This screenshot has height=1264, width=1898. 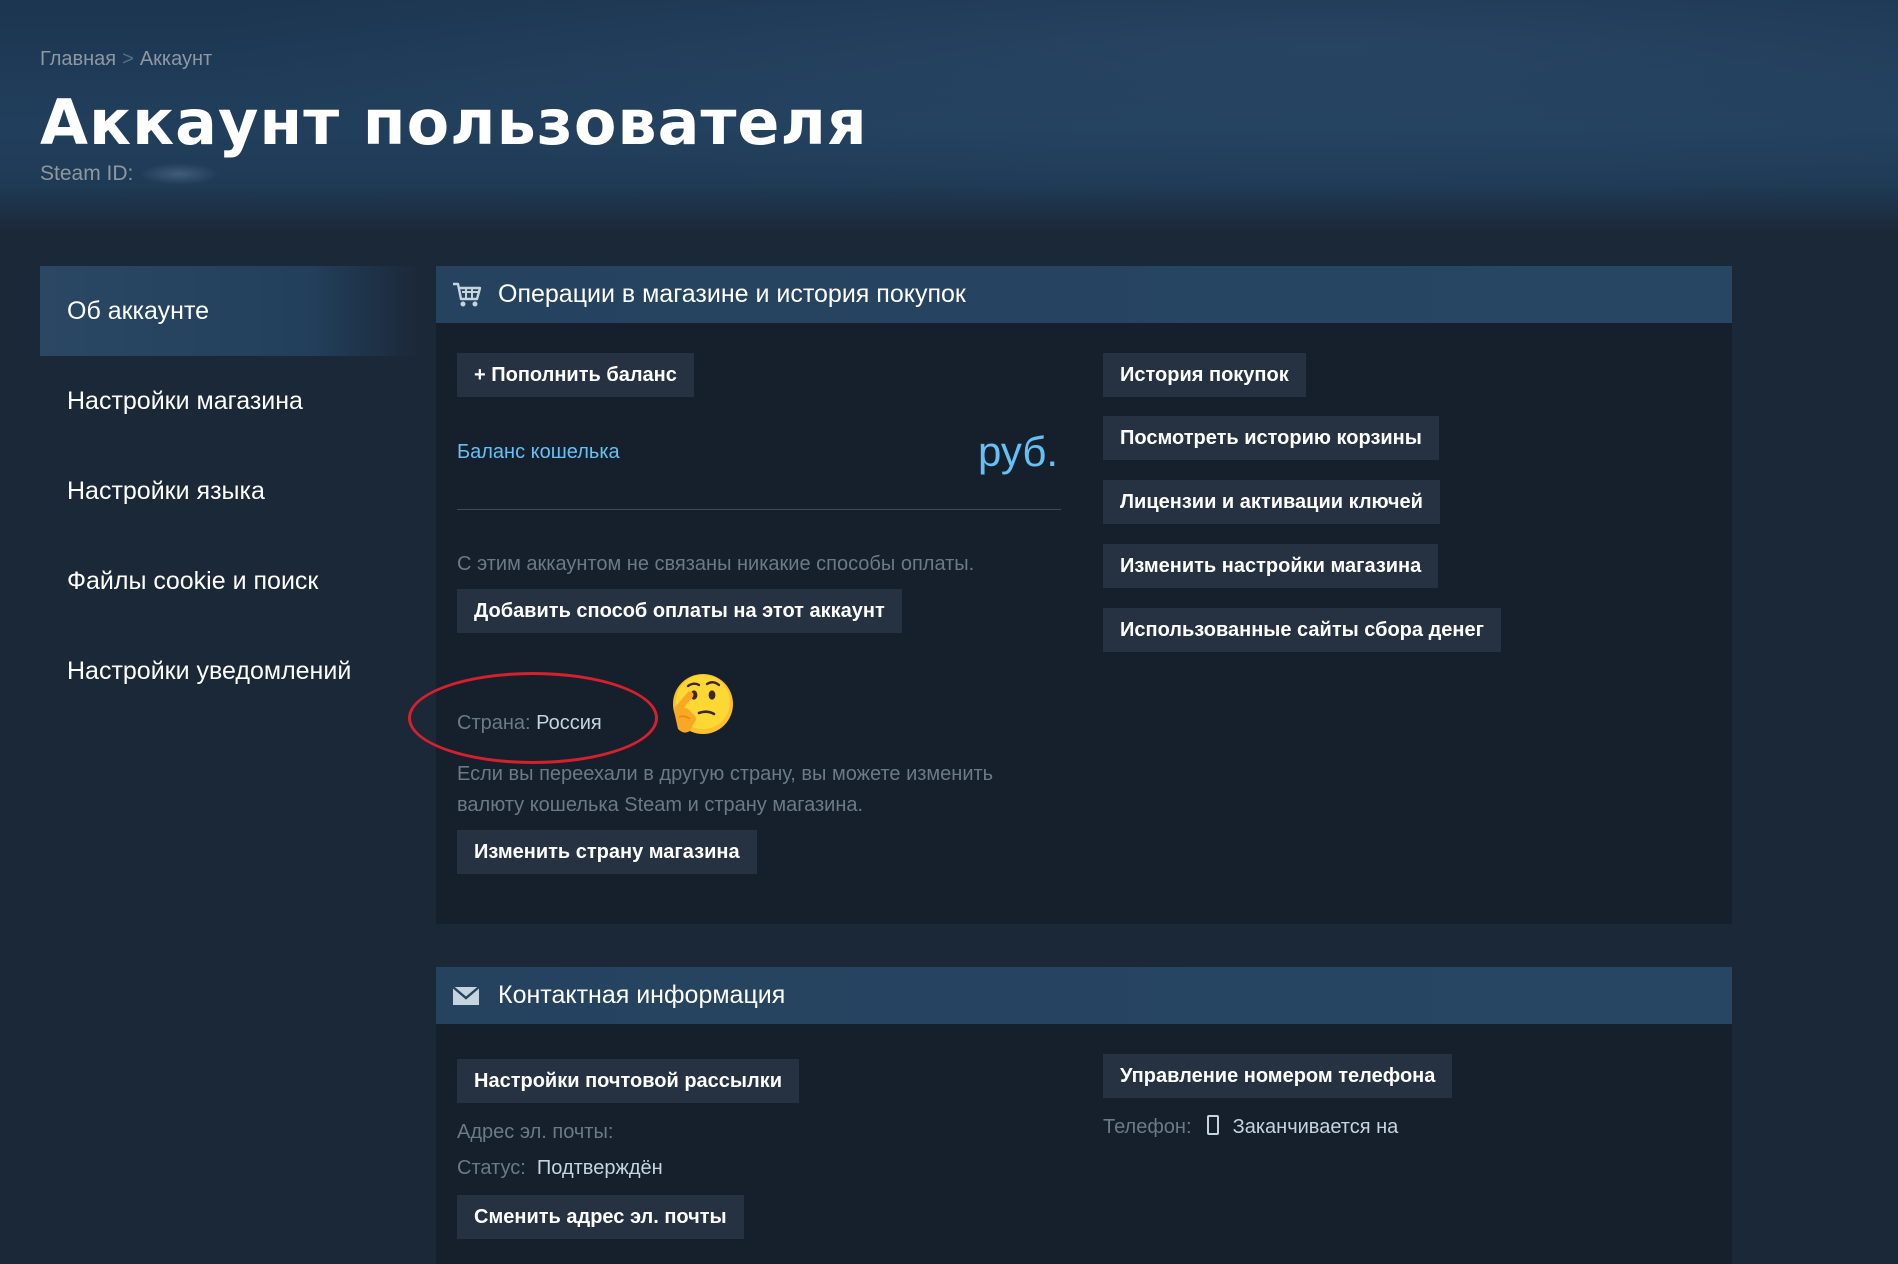 I want to click on licenses-button: Лицензии и активации ключей, so click(x=1271, y=502).